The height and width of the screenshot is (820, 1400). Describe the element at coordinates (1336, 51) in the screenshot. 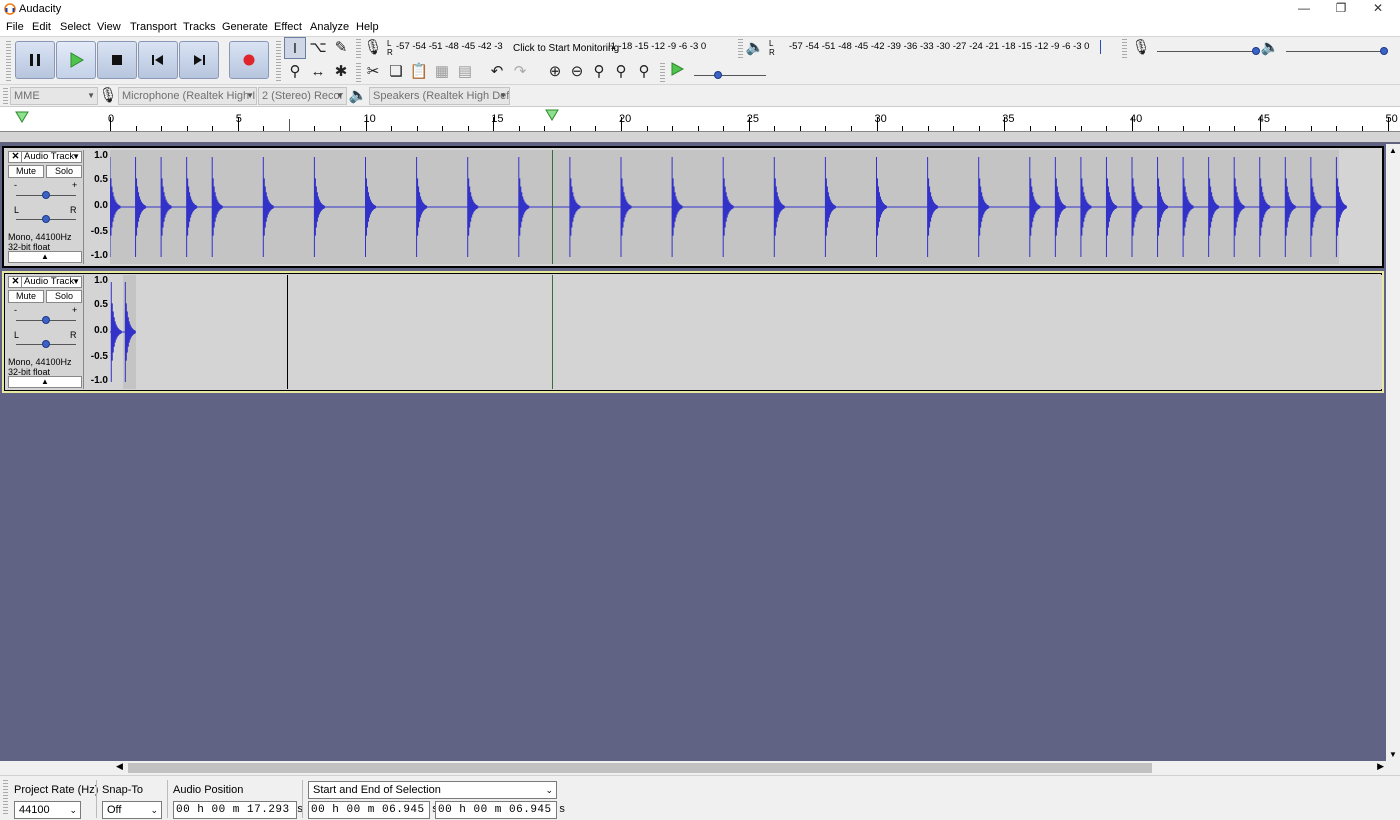

I see `playback-volume-slider` at that location.